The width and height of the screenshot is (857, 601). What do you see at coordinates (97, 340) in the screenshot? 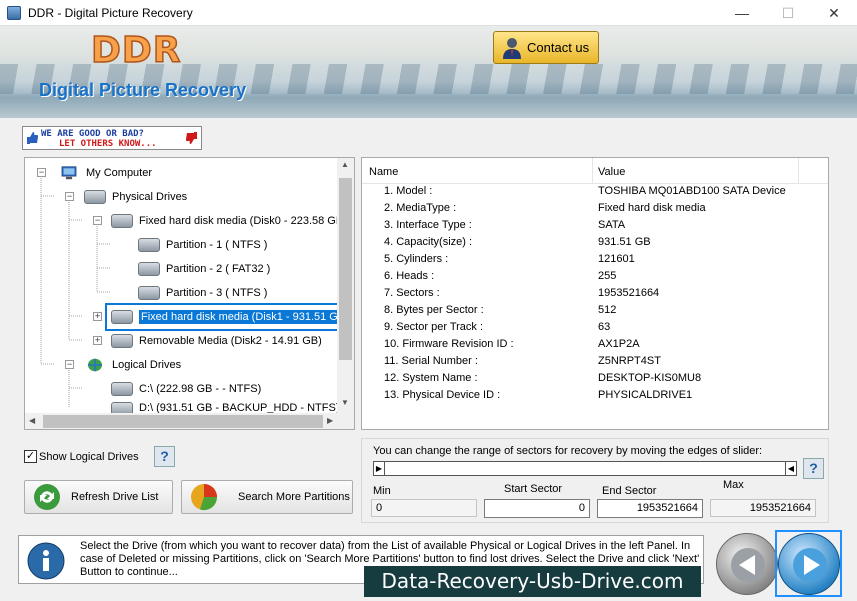
I see `expander-disk2: +` at bounding box center [97, 340].